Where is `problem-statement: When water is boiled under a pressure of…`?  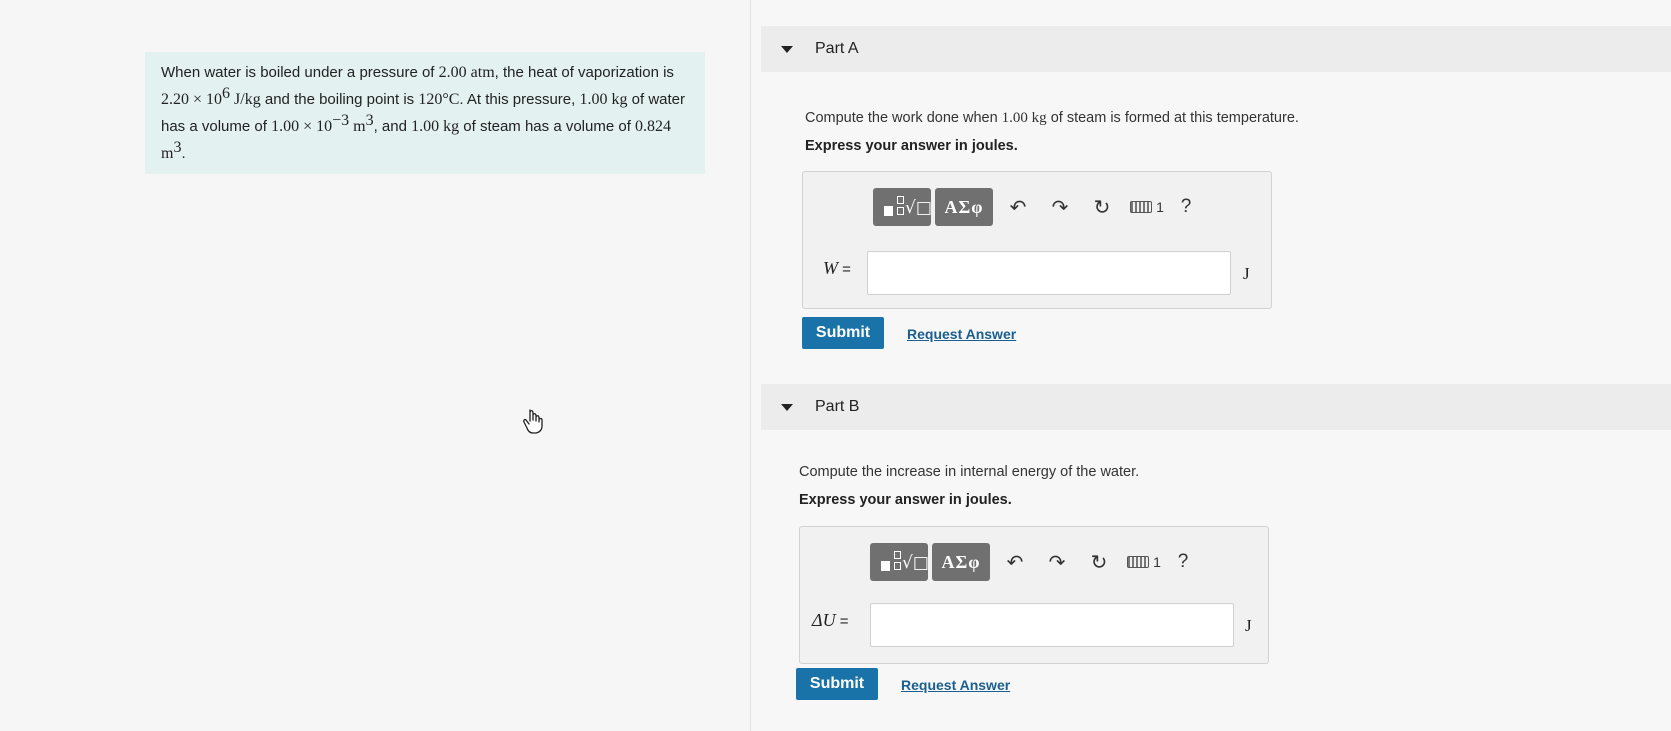 problem-statement: When water is boiled under a pressure of… is located at coordinates (425, 113).